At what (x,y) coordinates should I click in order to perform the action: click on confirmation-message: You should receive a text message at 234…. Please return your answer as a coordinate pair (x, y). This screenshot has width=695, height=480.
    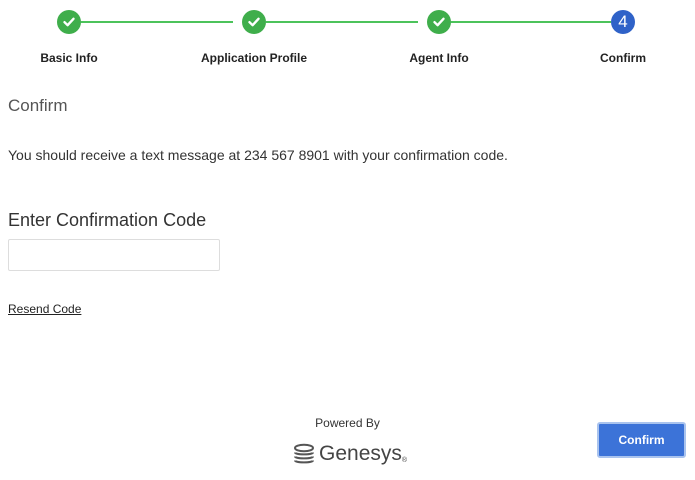
    Looking at the image, I should click on (258, 155).